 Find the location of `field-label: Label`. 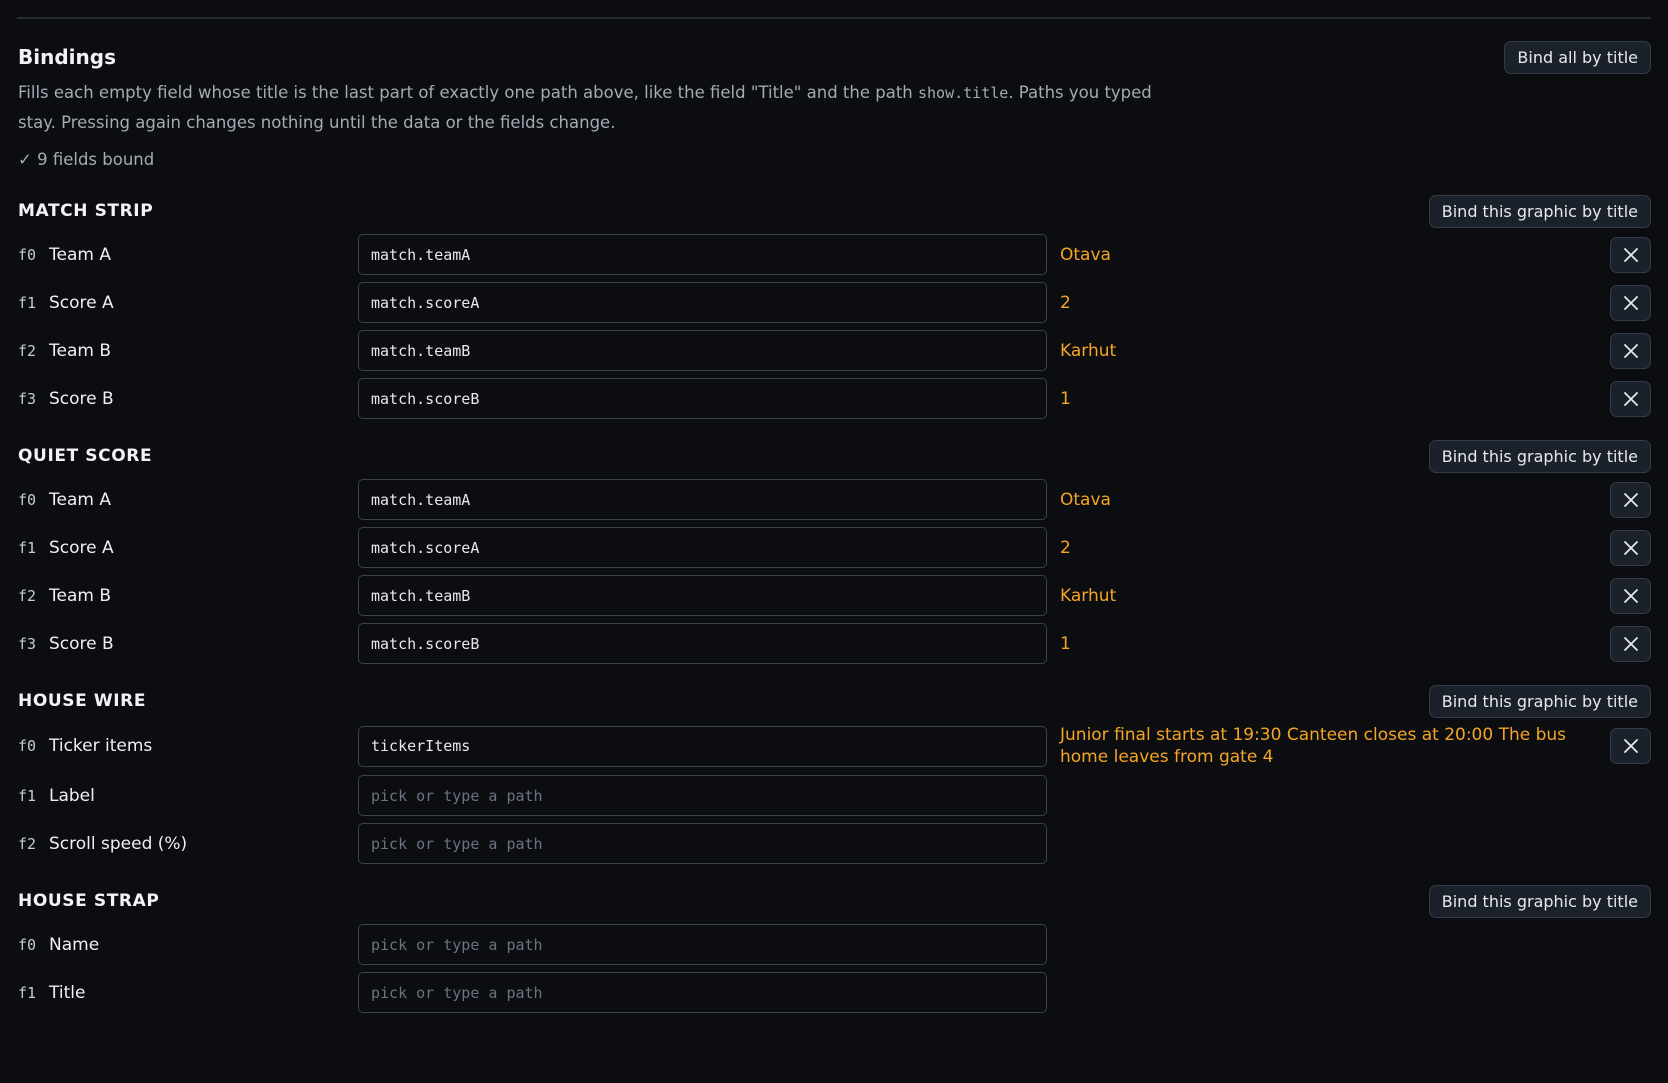

field-label: Label is located at coordinates (72, 795).